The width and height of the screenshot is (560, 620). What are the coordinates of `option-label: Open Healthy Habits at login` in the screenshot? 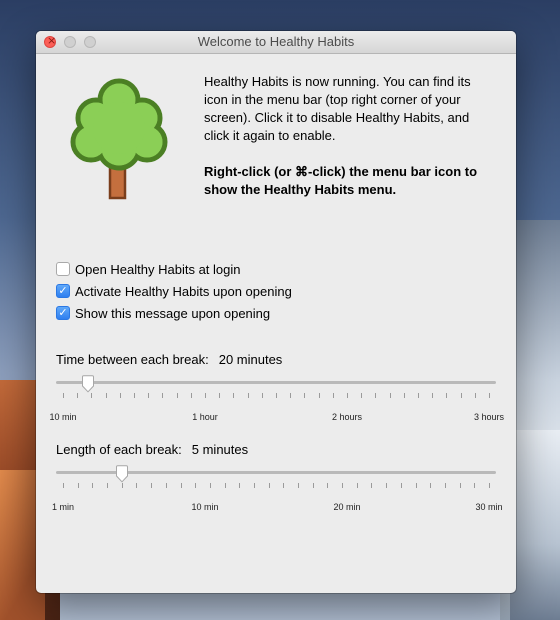 It's located at (158, 269).